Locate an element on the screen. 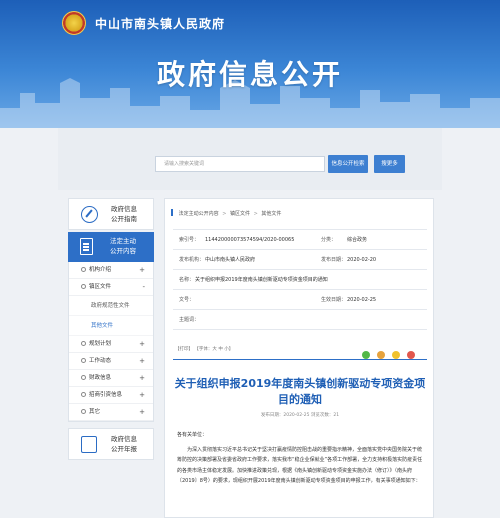 This screenshot has width=500, height=518. search-bar: 请输入搜索关键词 信息公开检索 搜更多 is located at coordinates (250, 159).